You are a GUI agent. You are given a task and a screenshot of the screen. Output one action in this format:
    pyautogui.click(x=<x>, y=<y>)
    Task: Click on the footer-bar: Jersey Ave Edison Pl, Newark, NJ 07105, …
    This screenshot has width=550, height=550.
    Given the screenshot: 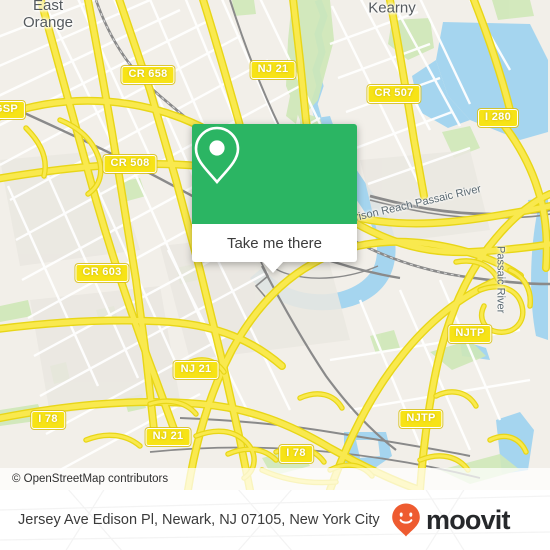 What is the action you would take?
    pyautogui.click(x=275, y=520)
    